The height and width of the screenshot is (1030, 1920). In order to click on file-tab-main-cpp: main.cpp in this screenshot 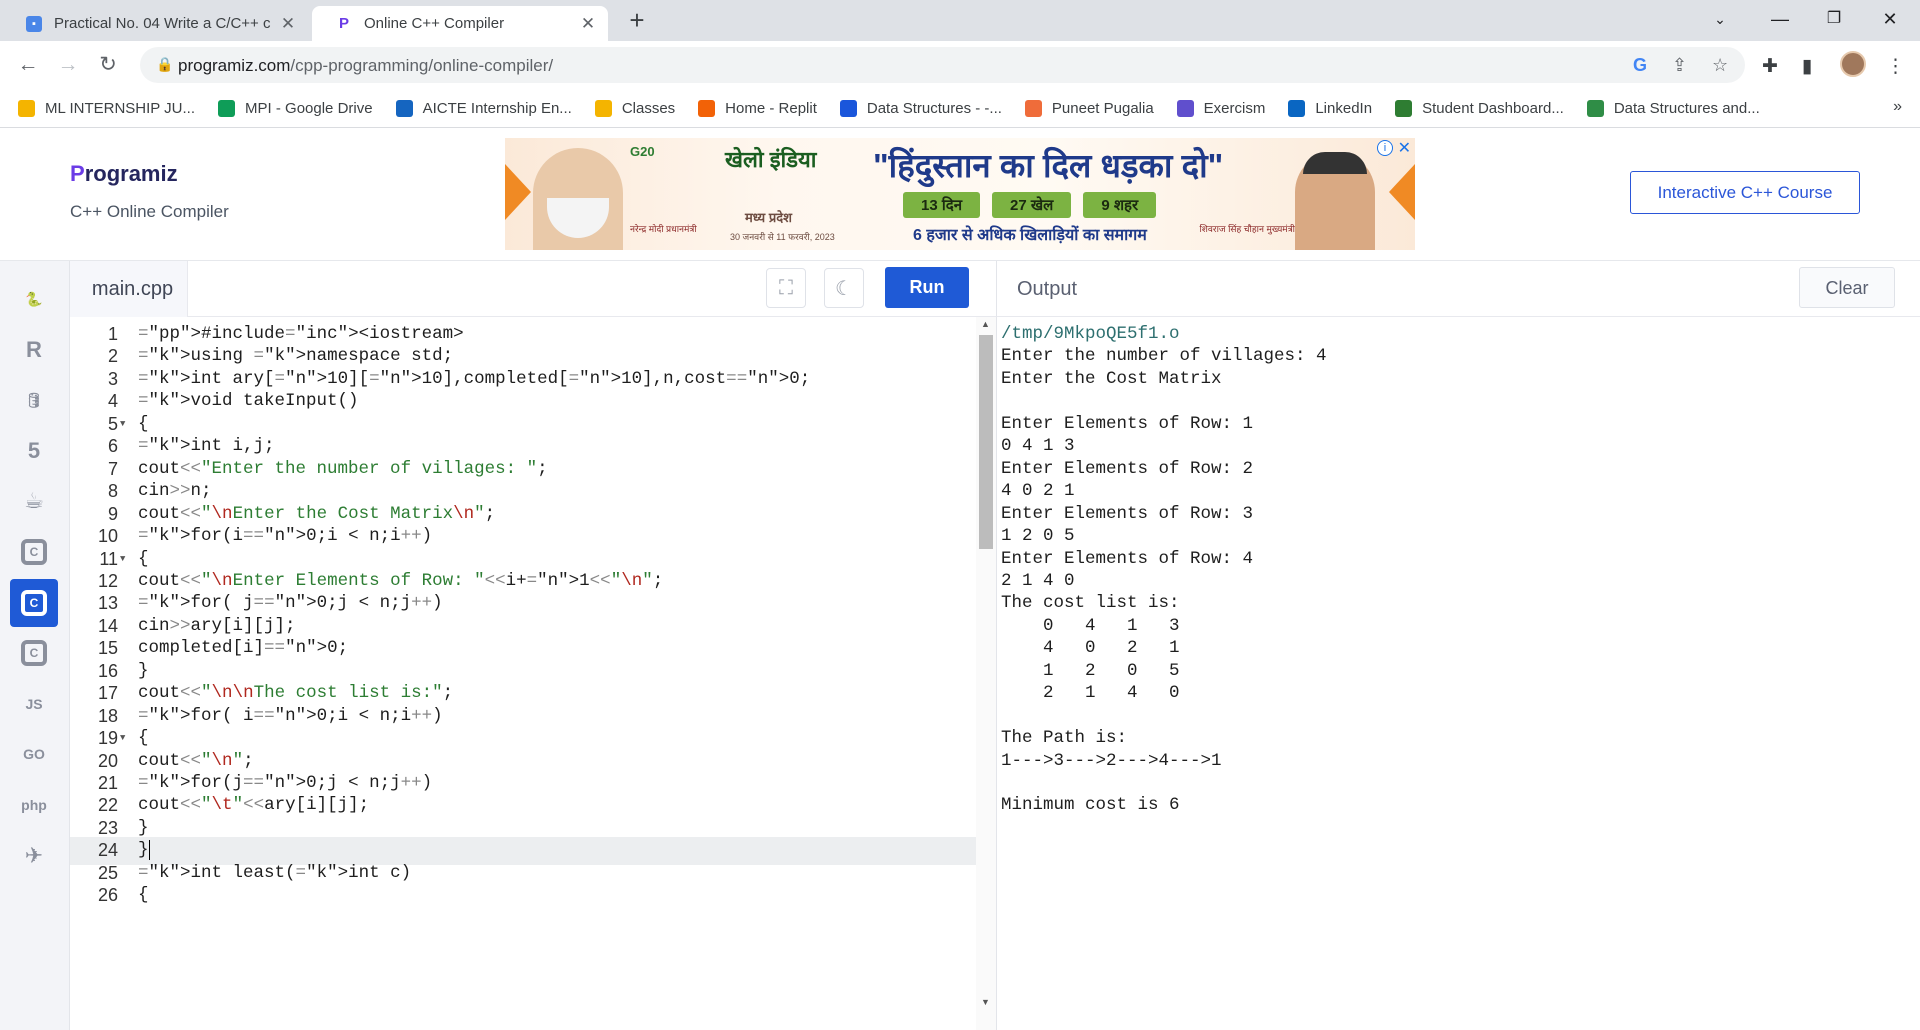, I will do `click(129, 289)`.